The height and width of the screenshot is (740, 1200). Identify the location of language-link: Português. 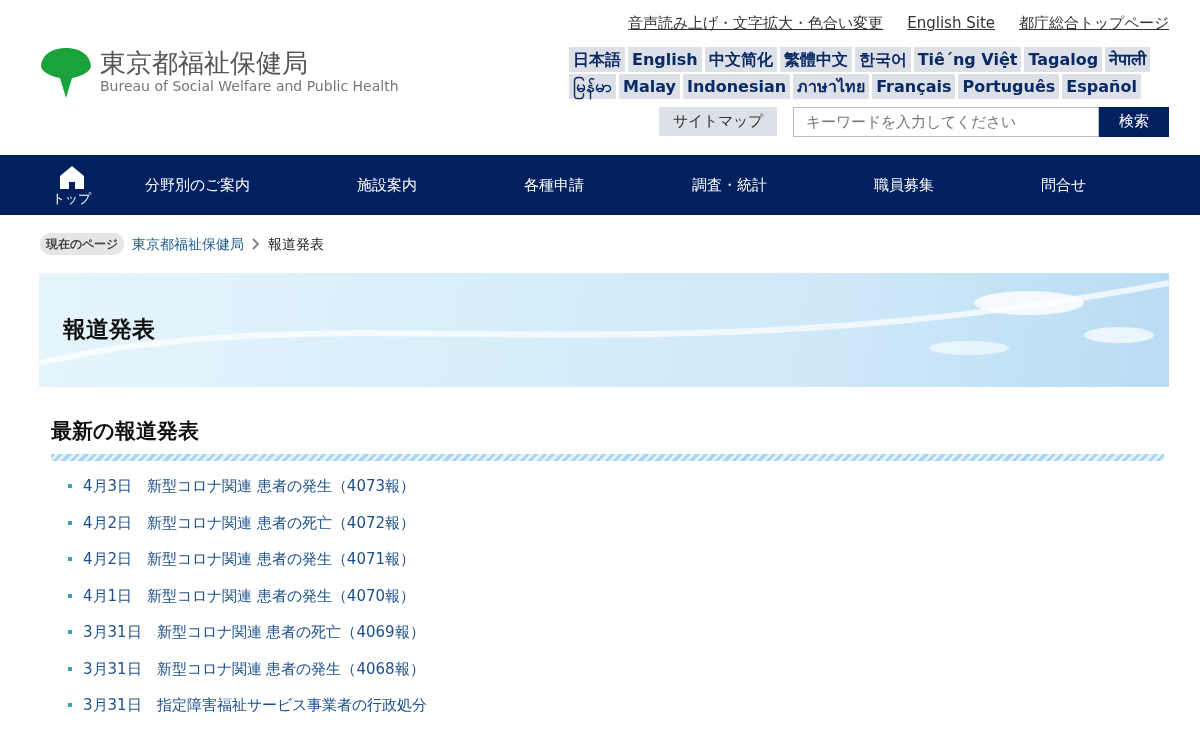
(1009, 86).